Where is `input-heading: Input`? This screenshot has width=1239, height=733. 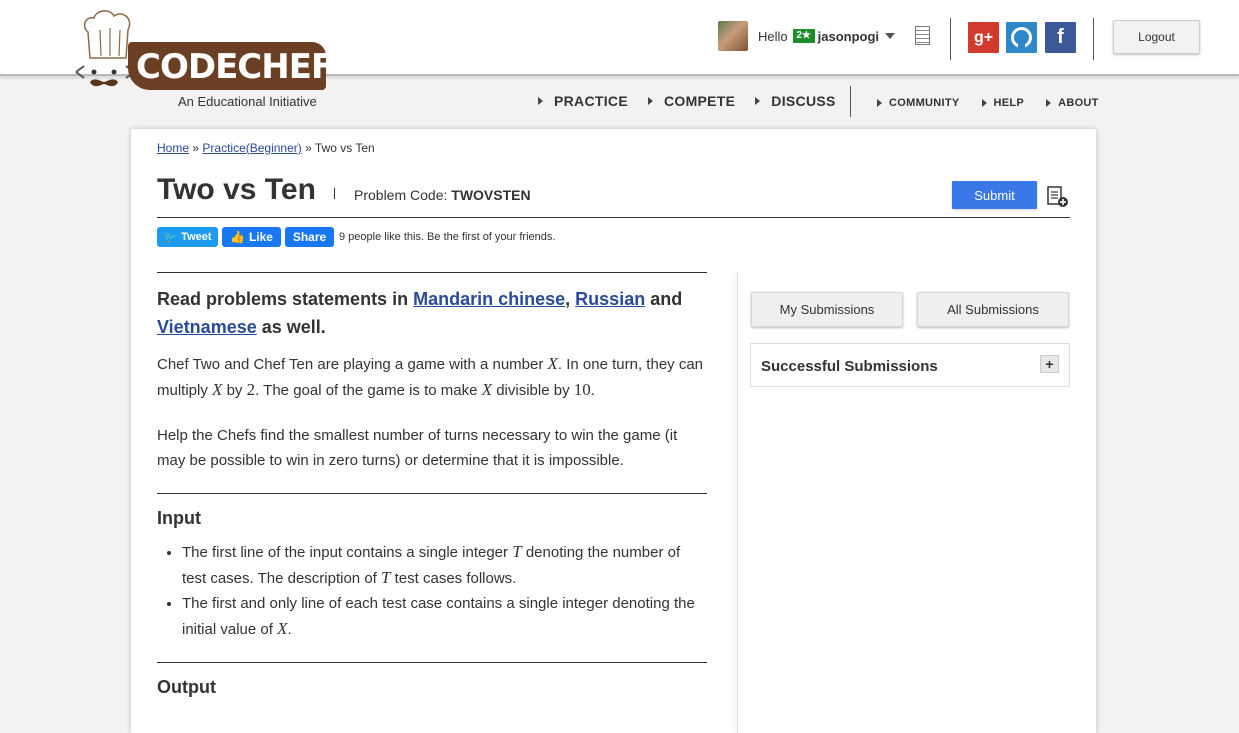
input-heading: Input is located at coordinates (179, 518).